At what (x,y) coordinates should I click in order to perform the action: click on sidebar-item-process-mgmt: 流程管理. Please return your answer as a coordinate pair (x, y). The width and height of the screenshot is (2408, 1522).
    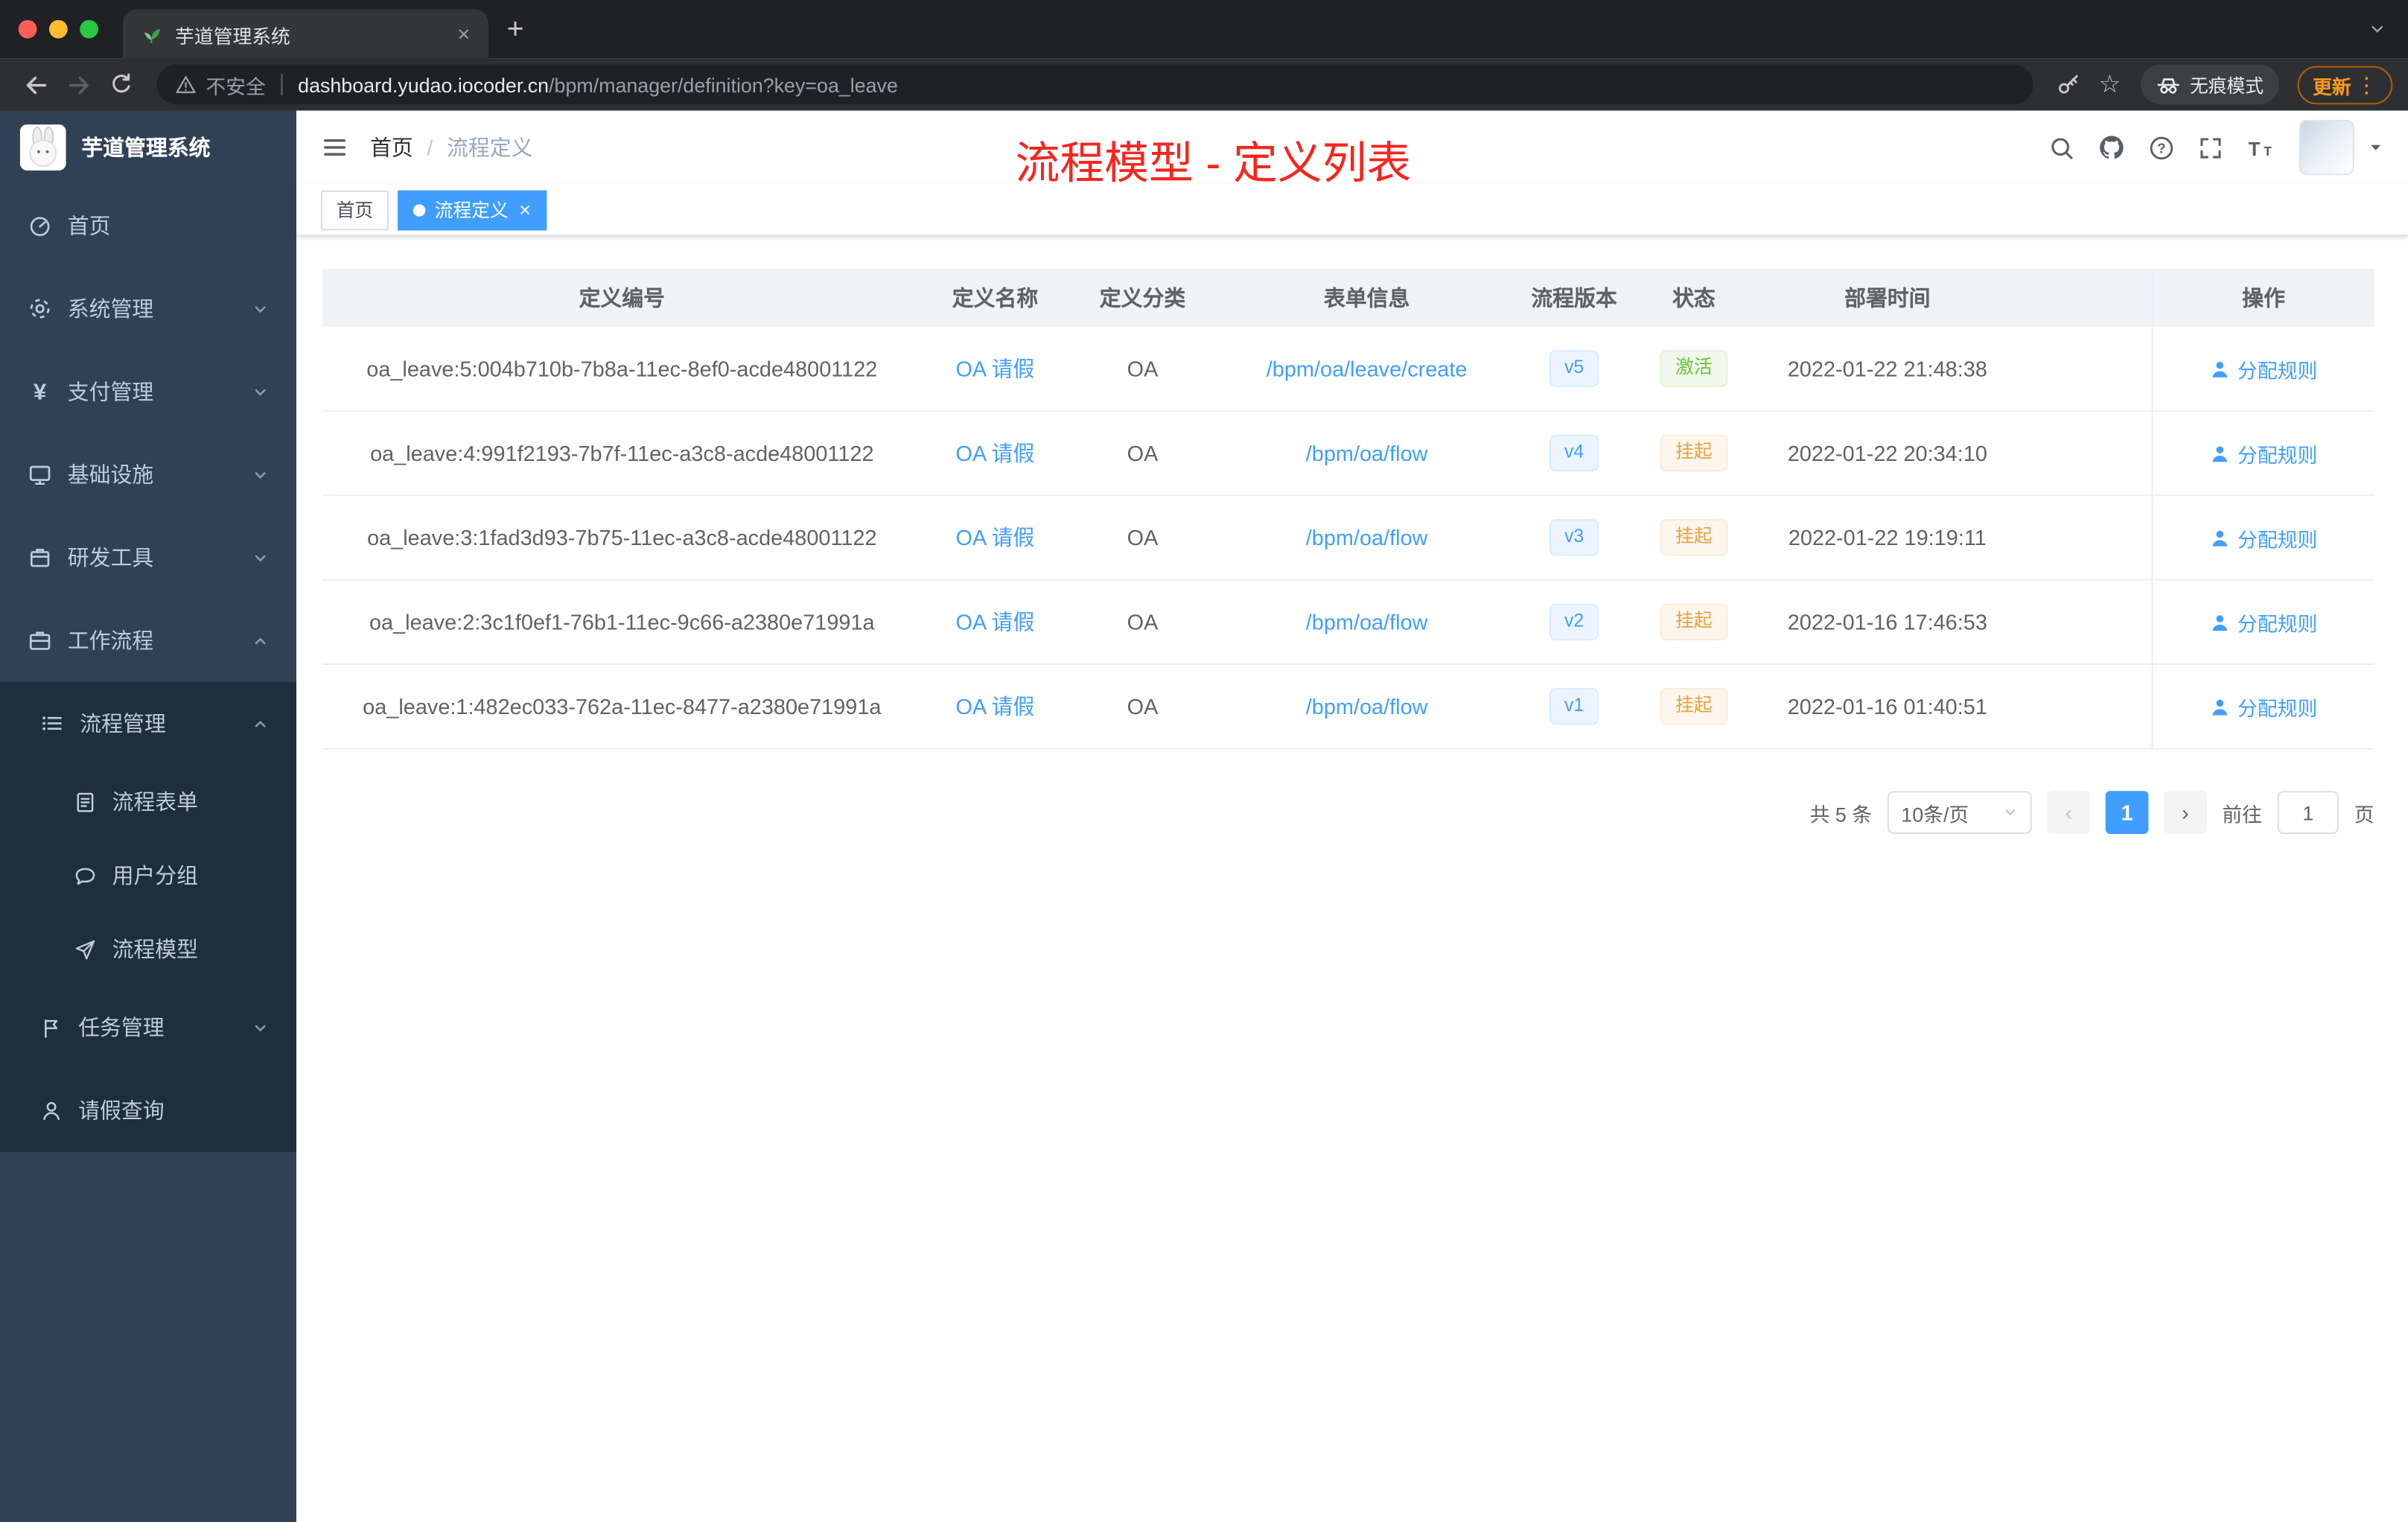
    Looking at the image, I should click on (148, 723).